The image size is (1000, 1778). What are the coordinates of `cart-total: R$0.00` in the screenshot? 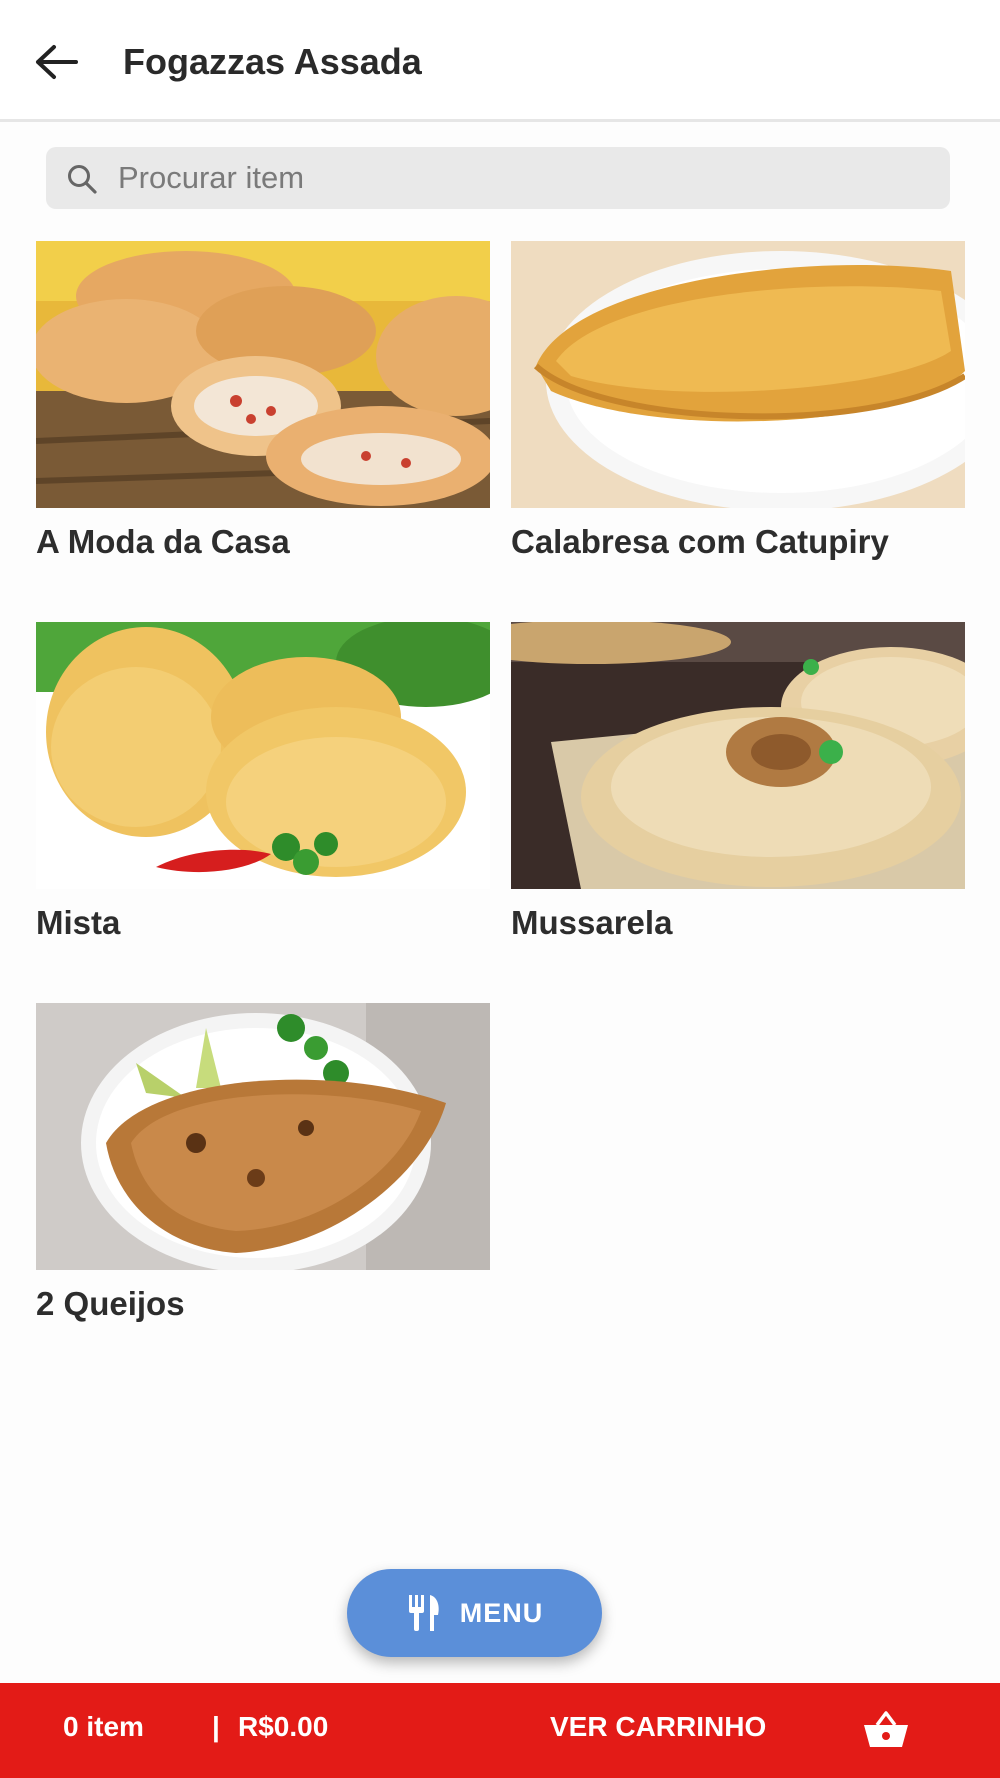 It's located at (283, 1726).